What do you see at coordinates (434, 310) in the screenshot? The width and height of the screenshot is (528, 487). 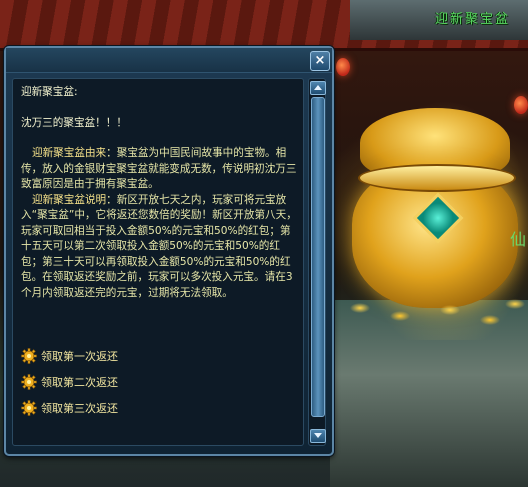 I see `gold-coins` at bounding box center [434, 310].